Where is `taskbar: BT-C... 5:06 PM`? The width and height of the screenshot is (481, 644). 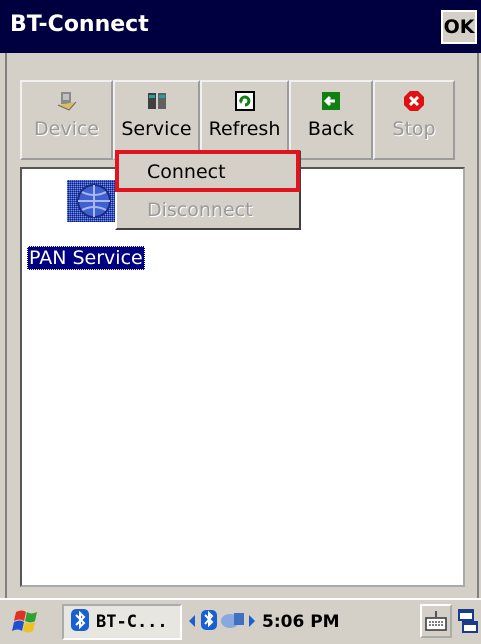 taskbar: BT-C... 5:06 PM is located at coordinates (240, 620).